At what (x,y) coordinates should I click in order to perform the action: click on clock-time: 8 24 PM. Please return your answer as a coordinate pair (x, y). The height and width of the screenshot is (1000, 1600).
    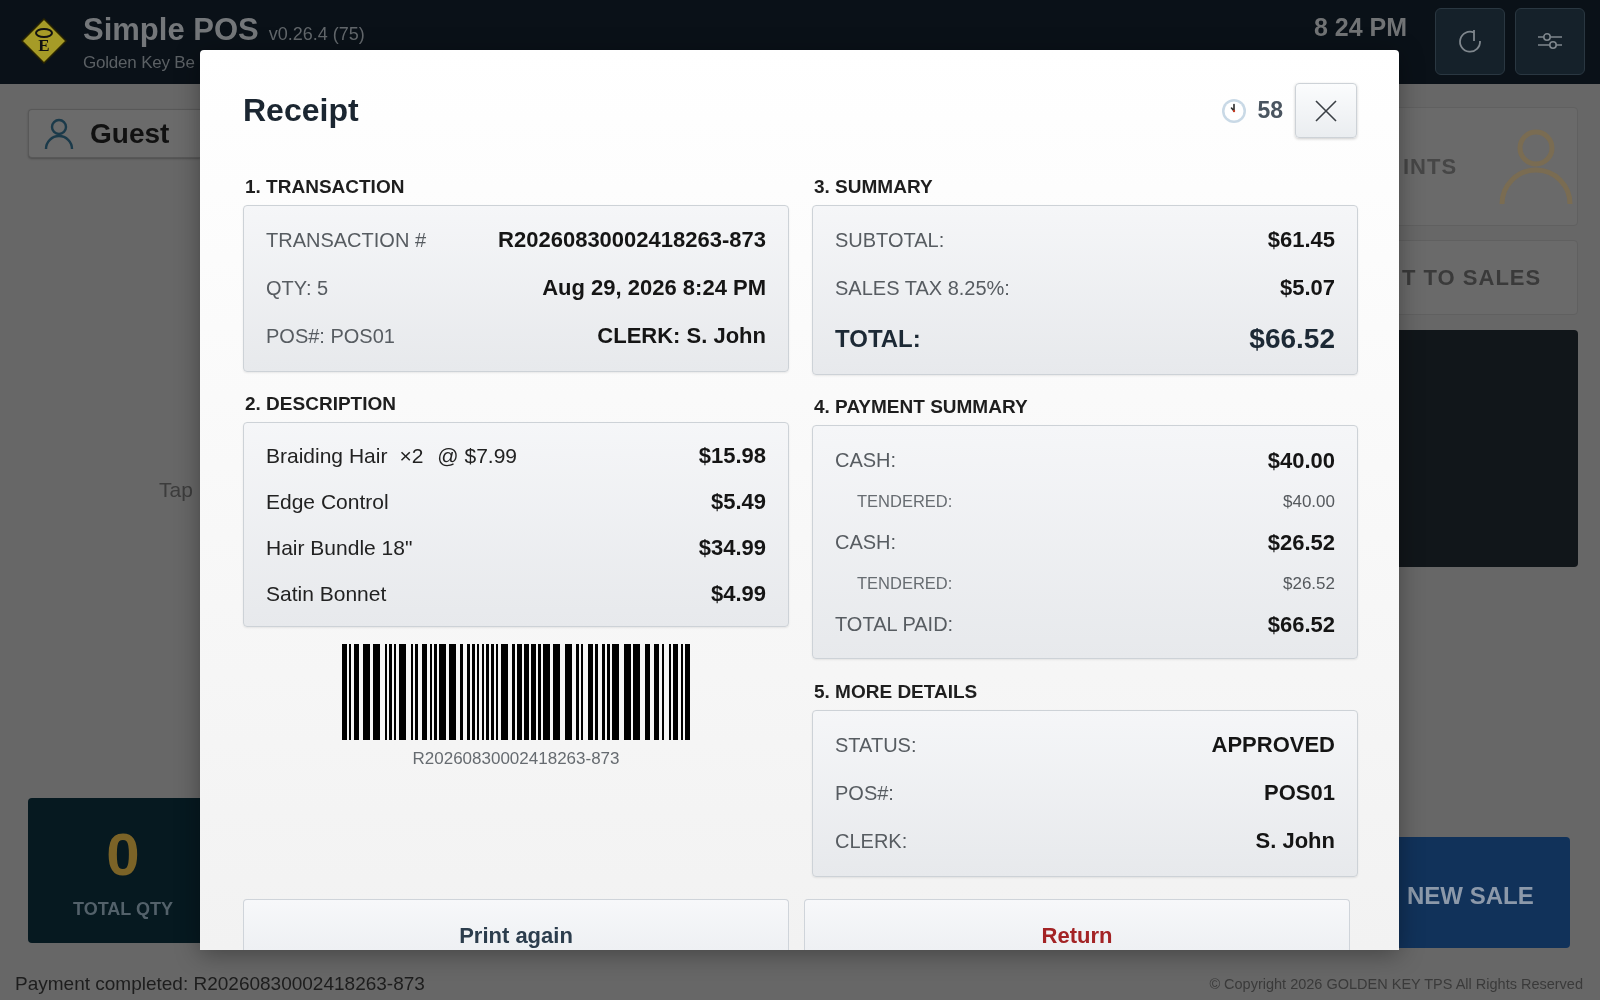
    Looking at the image, I should click on (1360, 27).